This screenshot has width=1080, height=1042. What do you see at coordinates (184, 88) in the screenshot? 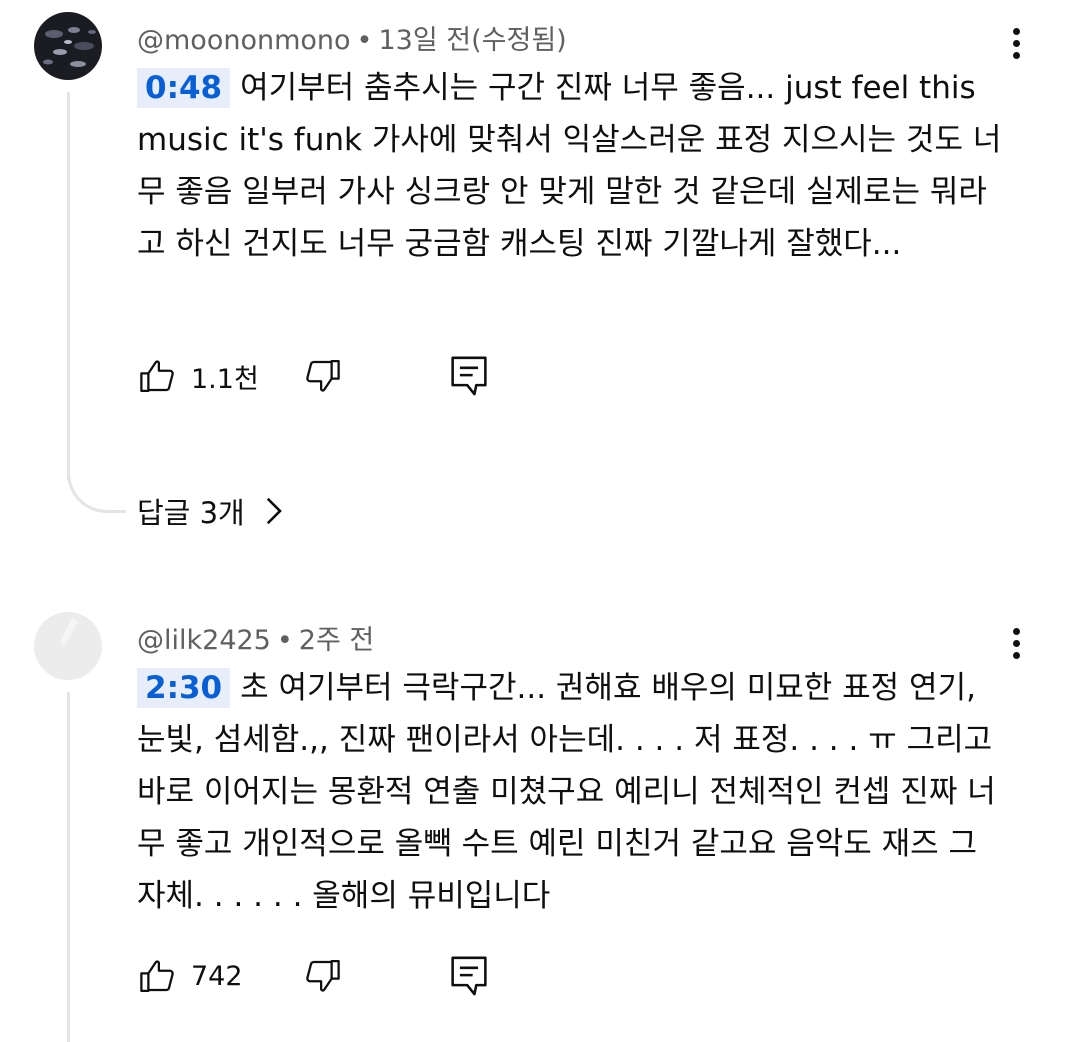
I see `timestamp-link: 0:48` at bounding box center [184, 88].